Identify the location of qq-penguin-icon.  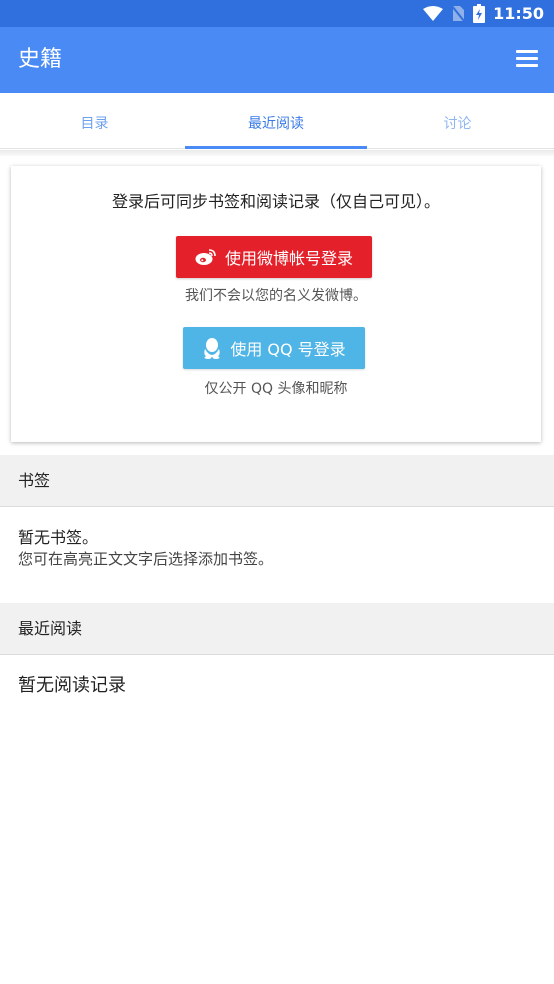
(212, 348).